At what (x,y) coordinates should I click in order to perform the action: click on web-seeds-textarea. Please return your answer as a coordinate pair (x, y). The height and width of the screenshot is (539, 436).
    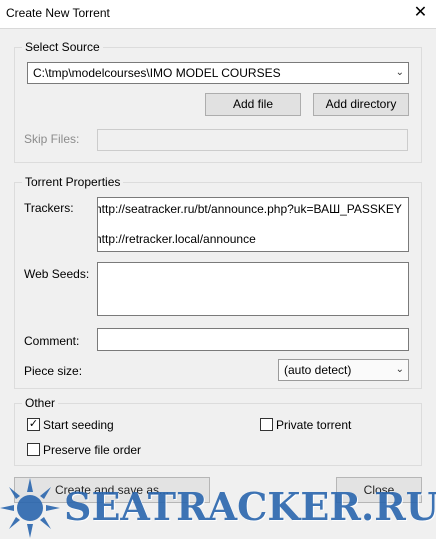
    Looking at the image, I should click on (253, 289).